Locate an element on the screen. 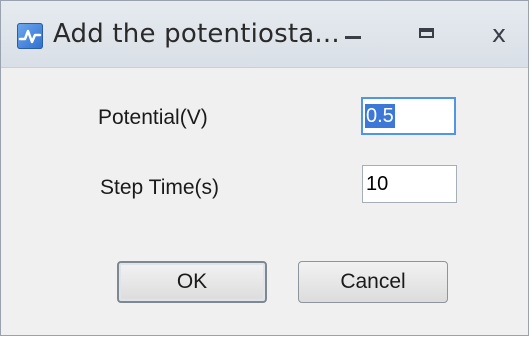 The image size is (531, 338). close-icon: x is located at coordinates (499, 34).